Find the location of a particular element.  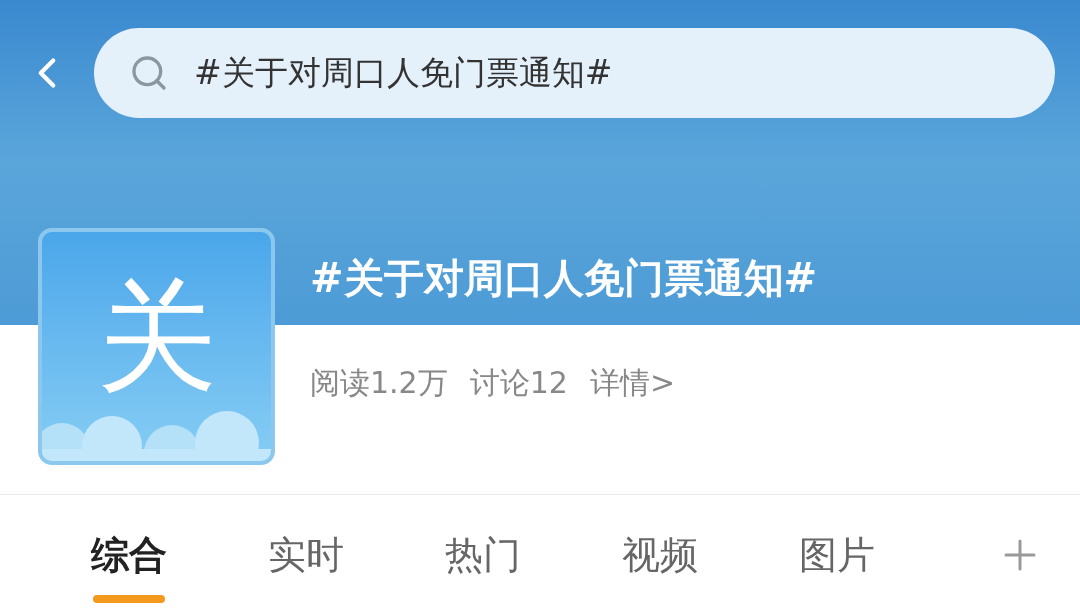

search-icon is located at coordinates (149, 73).